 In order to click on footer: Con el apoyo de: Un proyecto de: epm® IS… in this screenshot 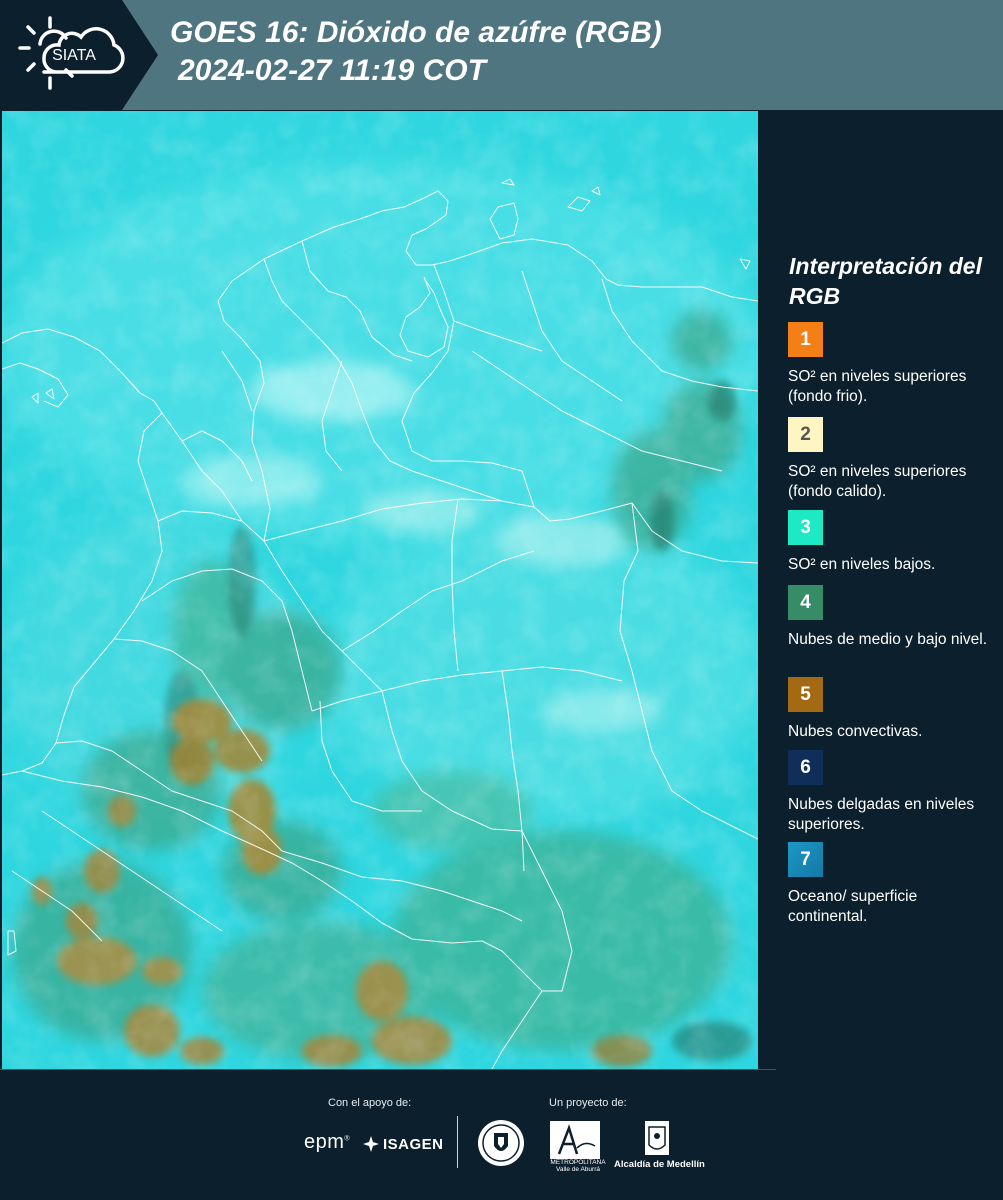, I will do `click(501, 1134)`.